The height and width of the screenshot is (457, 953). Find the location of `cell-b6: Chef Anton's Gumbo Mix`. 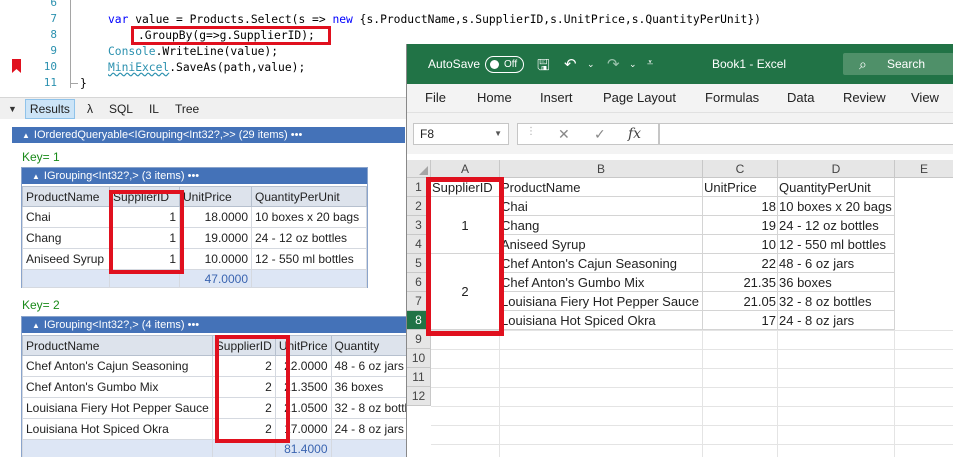

cell-b6: Chef Anton's Gumbo Mix is located at coordinates (601, 282).